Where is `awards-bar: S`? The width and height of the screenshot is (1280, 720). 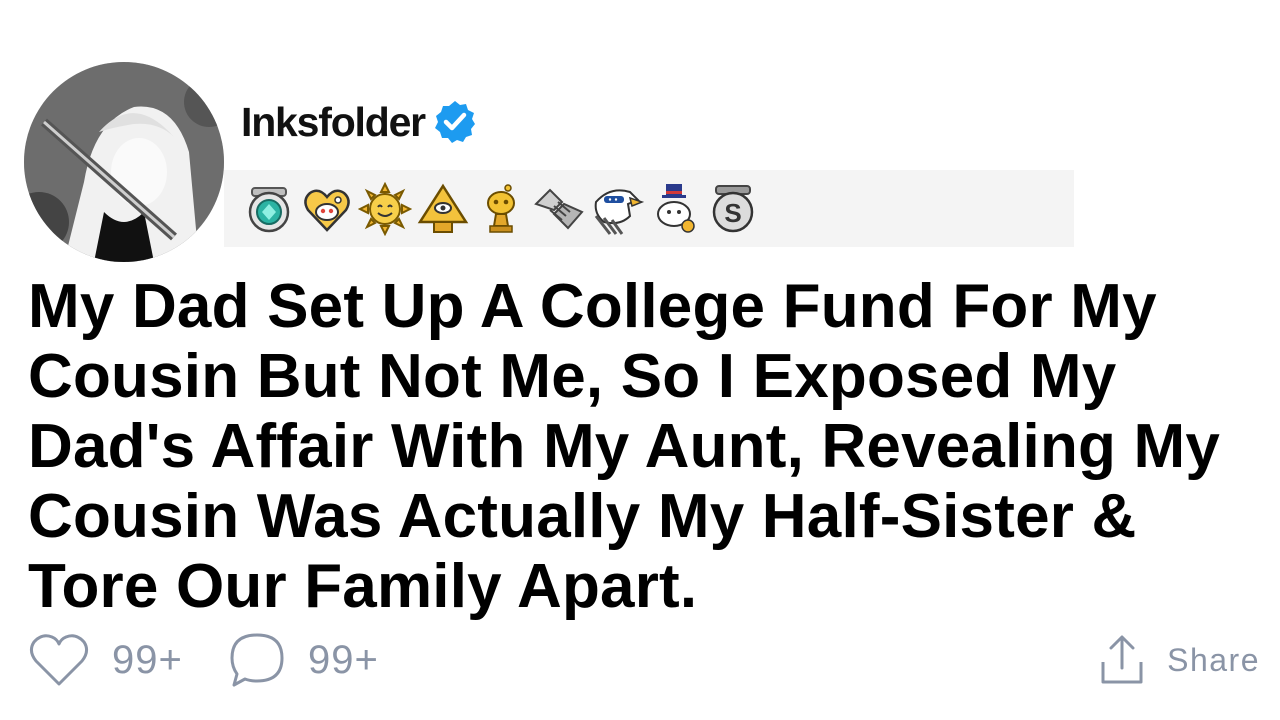 awards-bar: S is located at coordinates (649, 208).